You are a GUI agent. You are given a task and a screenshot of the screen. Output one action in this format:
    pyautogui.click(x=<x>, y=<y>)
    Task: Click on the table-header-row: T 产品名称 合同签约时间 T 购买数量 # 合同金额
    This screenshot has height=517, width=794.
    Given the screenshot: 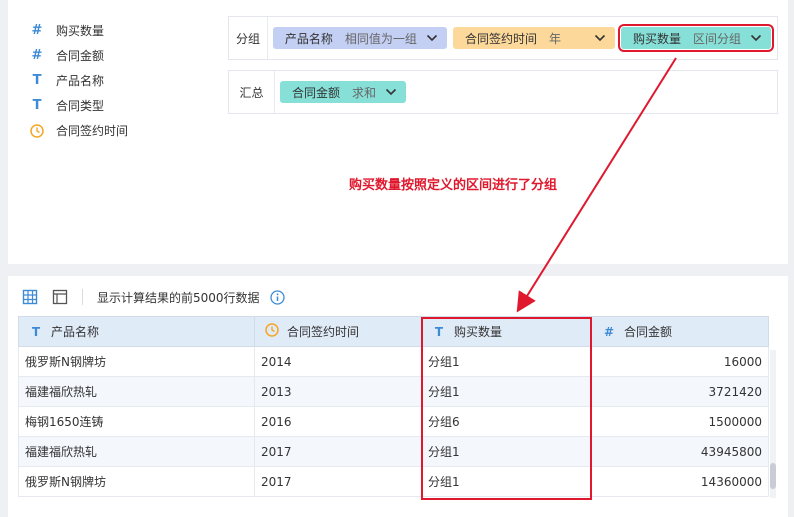 What is the action you would take?
    pyautogui.click(x=393, y=331)
    